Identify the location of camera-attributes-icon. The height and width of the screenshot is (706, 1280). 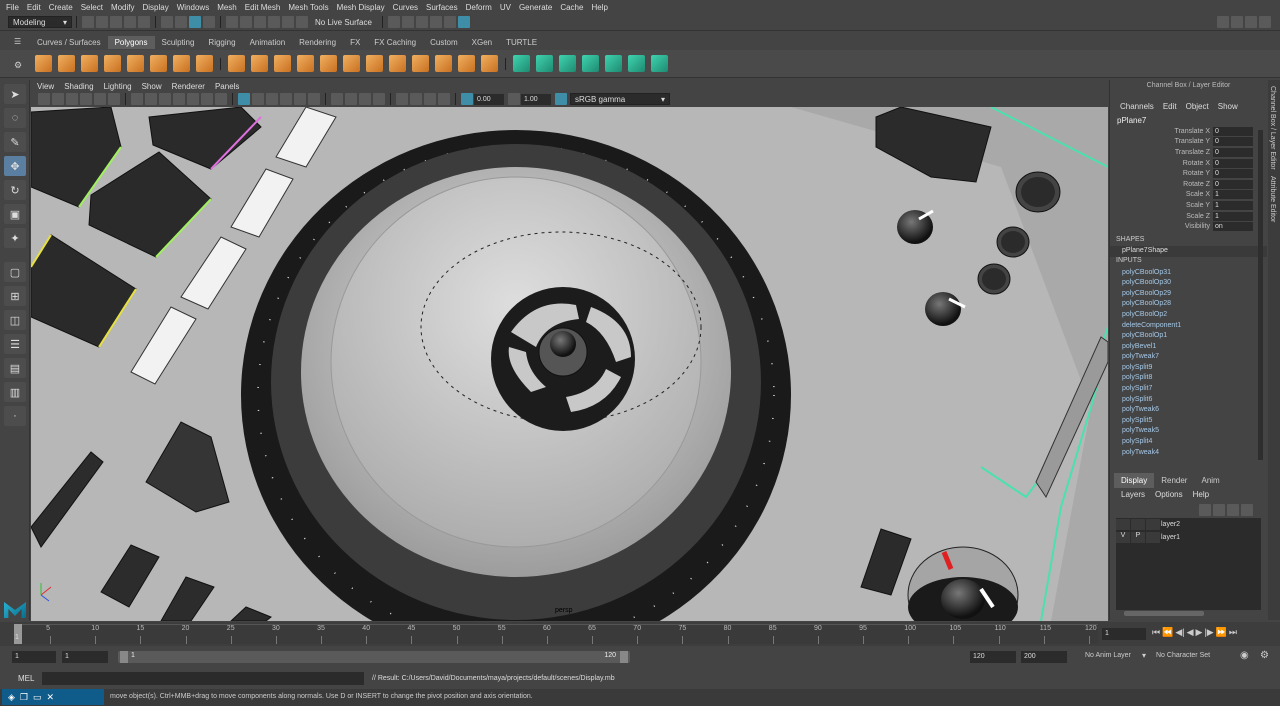
(58, 99).